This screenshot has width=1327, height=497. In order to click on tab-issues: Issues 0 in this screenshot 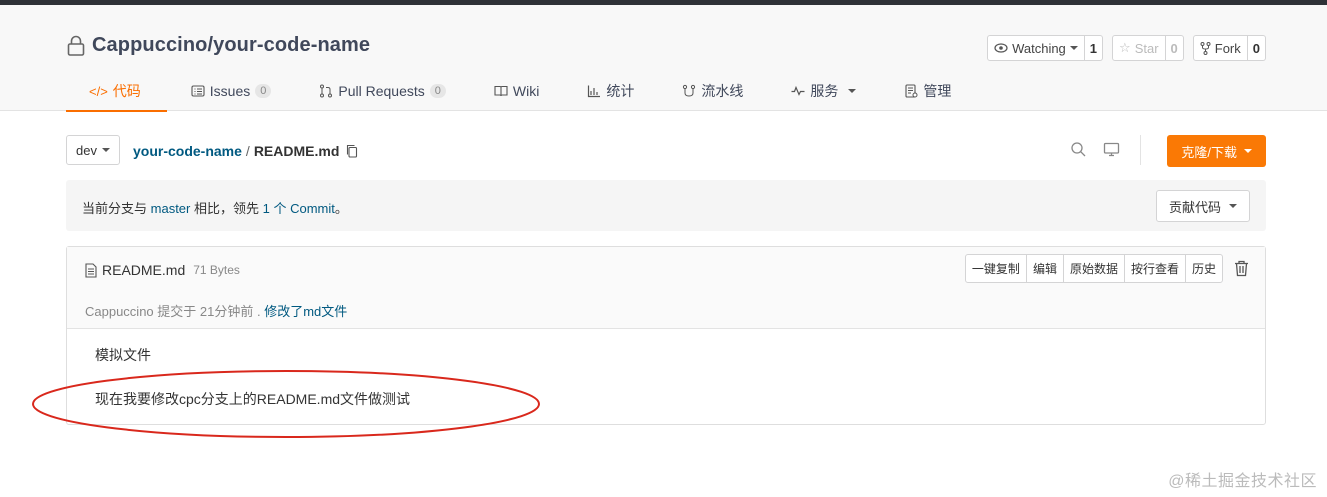, I will do `click(231, 91)`.